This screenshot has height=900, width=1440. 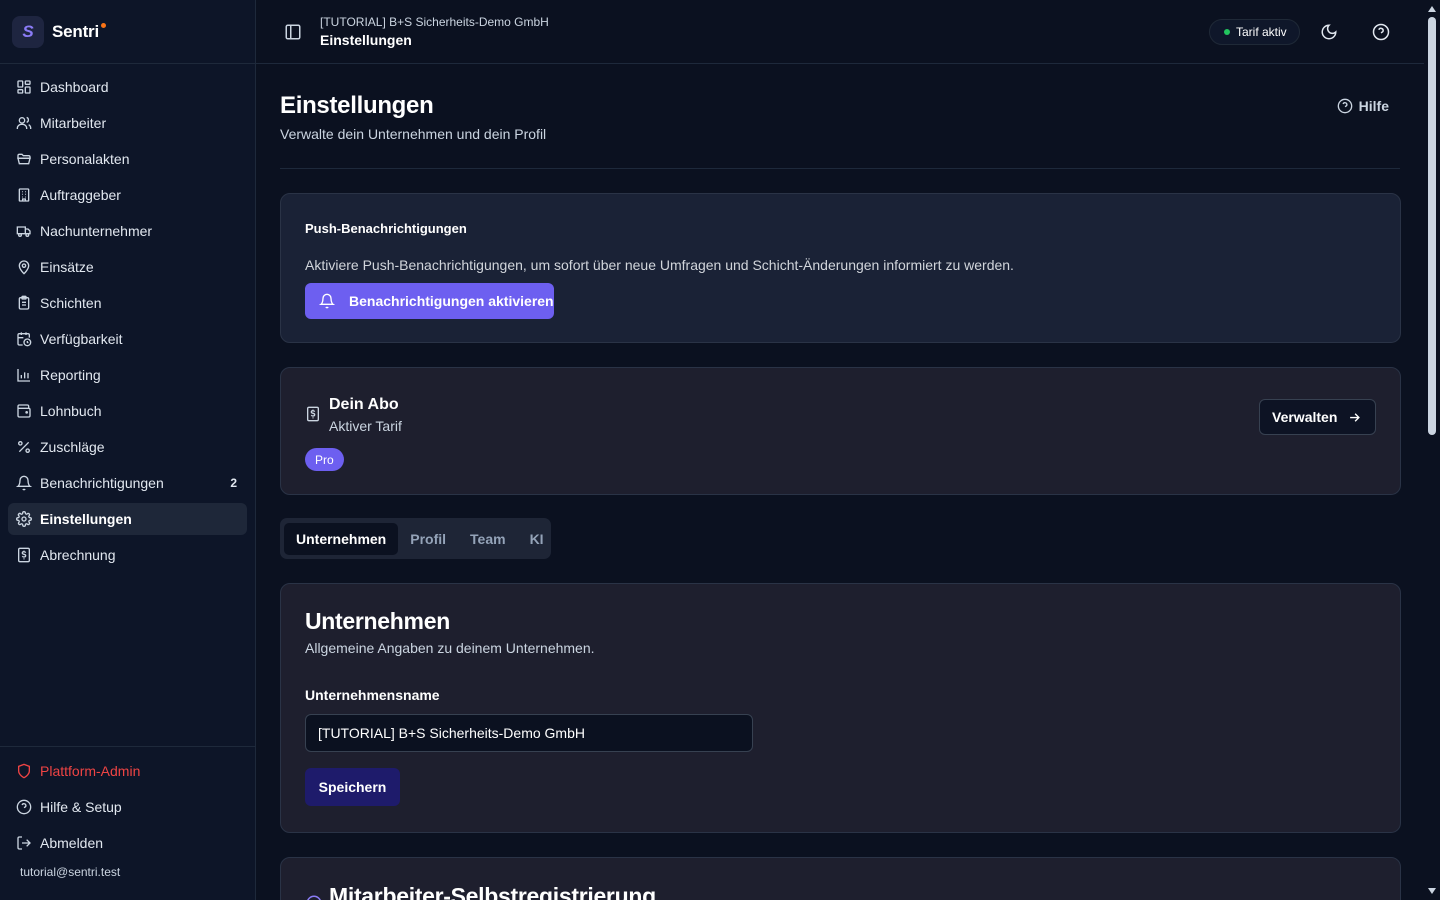 What do you see at coordinates (80, 195) in the screenshot?
I see `sidebar-item-label: Auftraggeber` at bounding box center [80, 195].